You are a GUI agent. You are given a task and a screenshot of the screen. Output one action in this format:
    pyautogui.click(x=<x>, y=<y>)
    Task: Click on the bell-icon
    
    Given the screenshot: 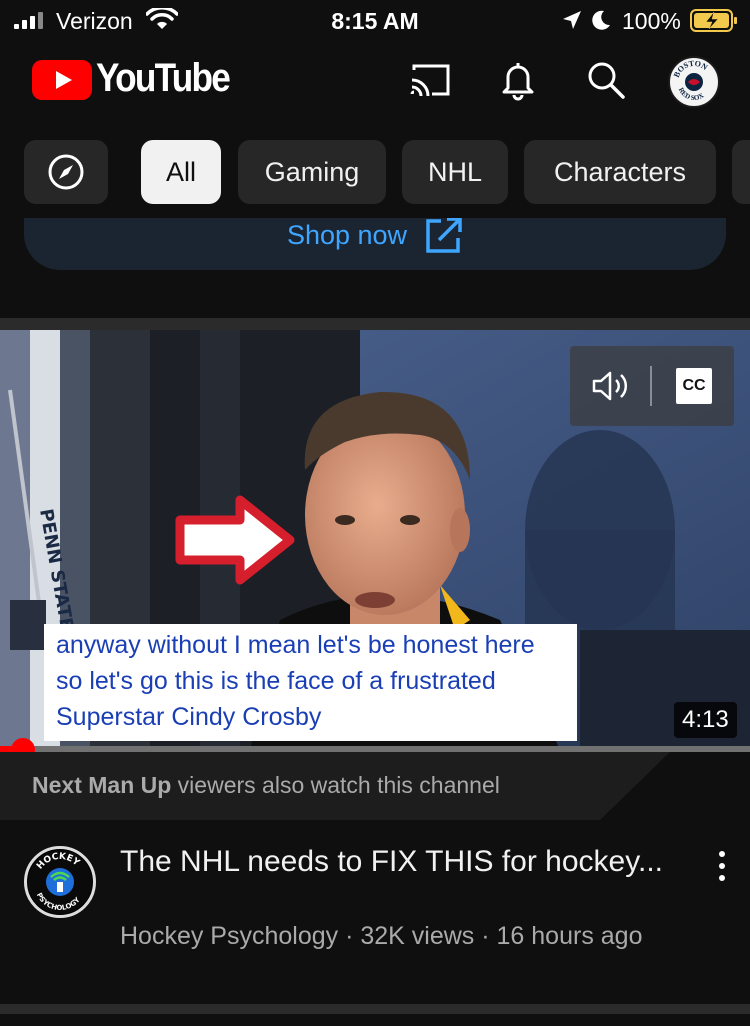 What is the action you would take?
    pyautogui.click(x=518, y=80)
    